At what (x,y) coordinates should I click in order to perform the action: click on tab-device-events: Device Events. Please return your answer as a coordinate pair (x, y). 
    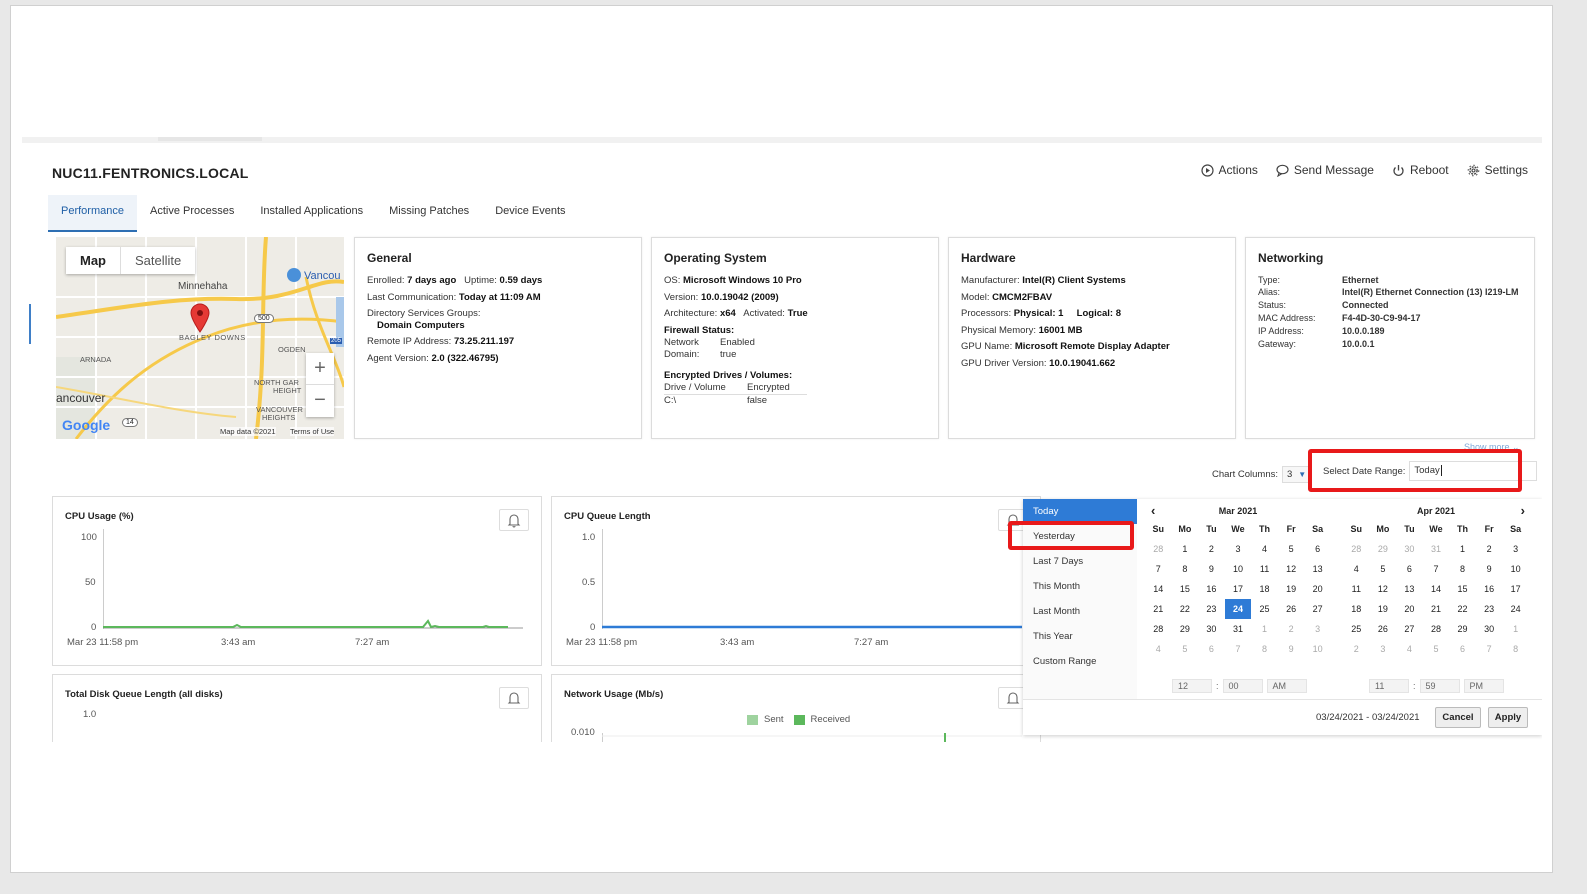
    Looking at the image, I should click on (530, 213).